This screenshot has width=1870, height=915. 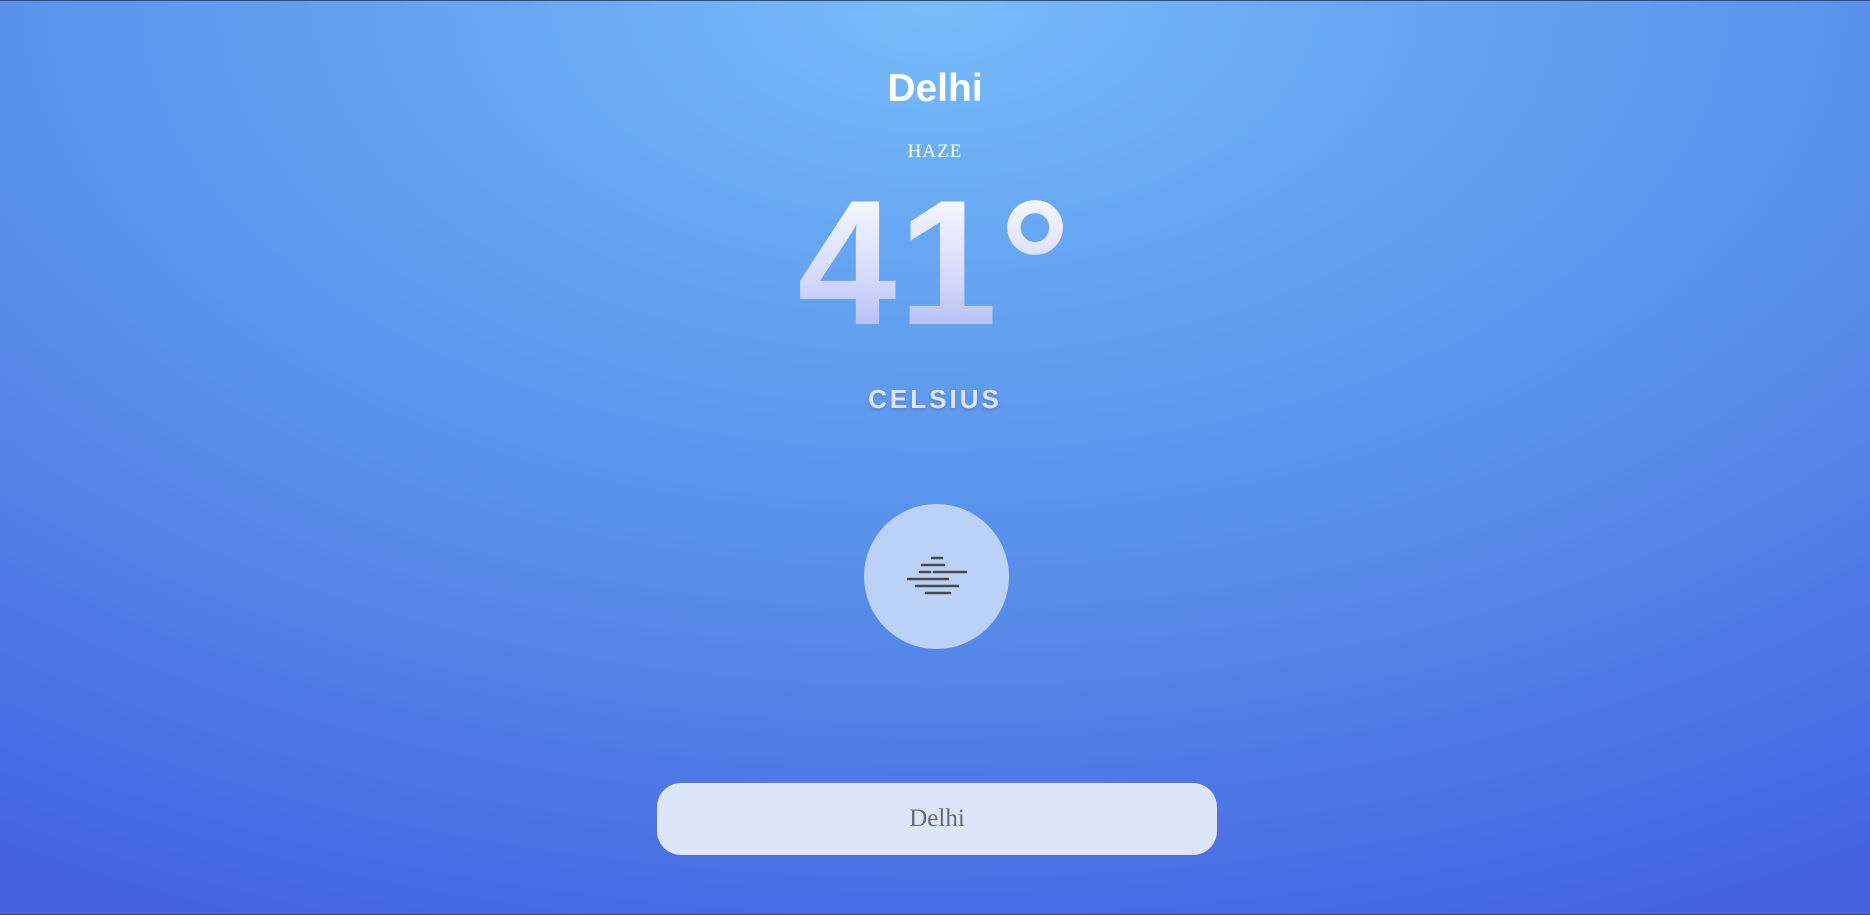 I want to click on city-name: Delhi, so click(x=935, y=88).